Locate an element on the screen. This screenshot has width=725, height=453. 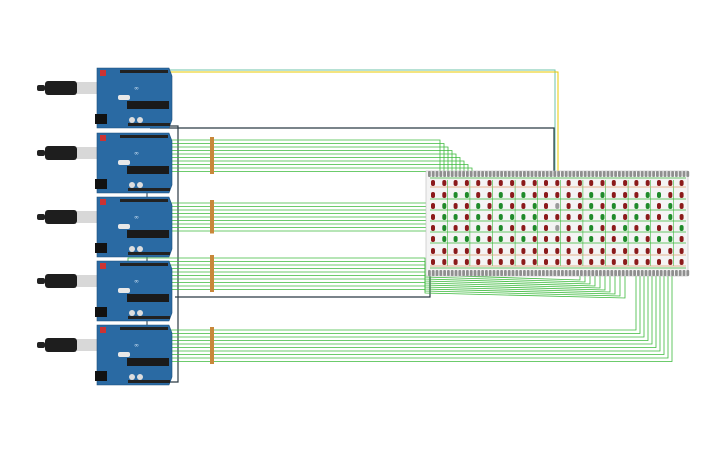
arduino-uno-5: ∞ is located at coordinates (105, 355).